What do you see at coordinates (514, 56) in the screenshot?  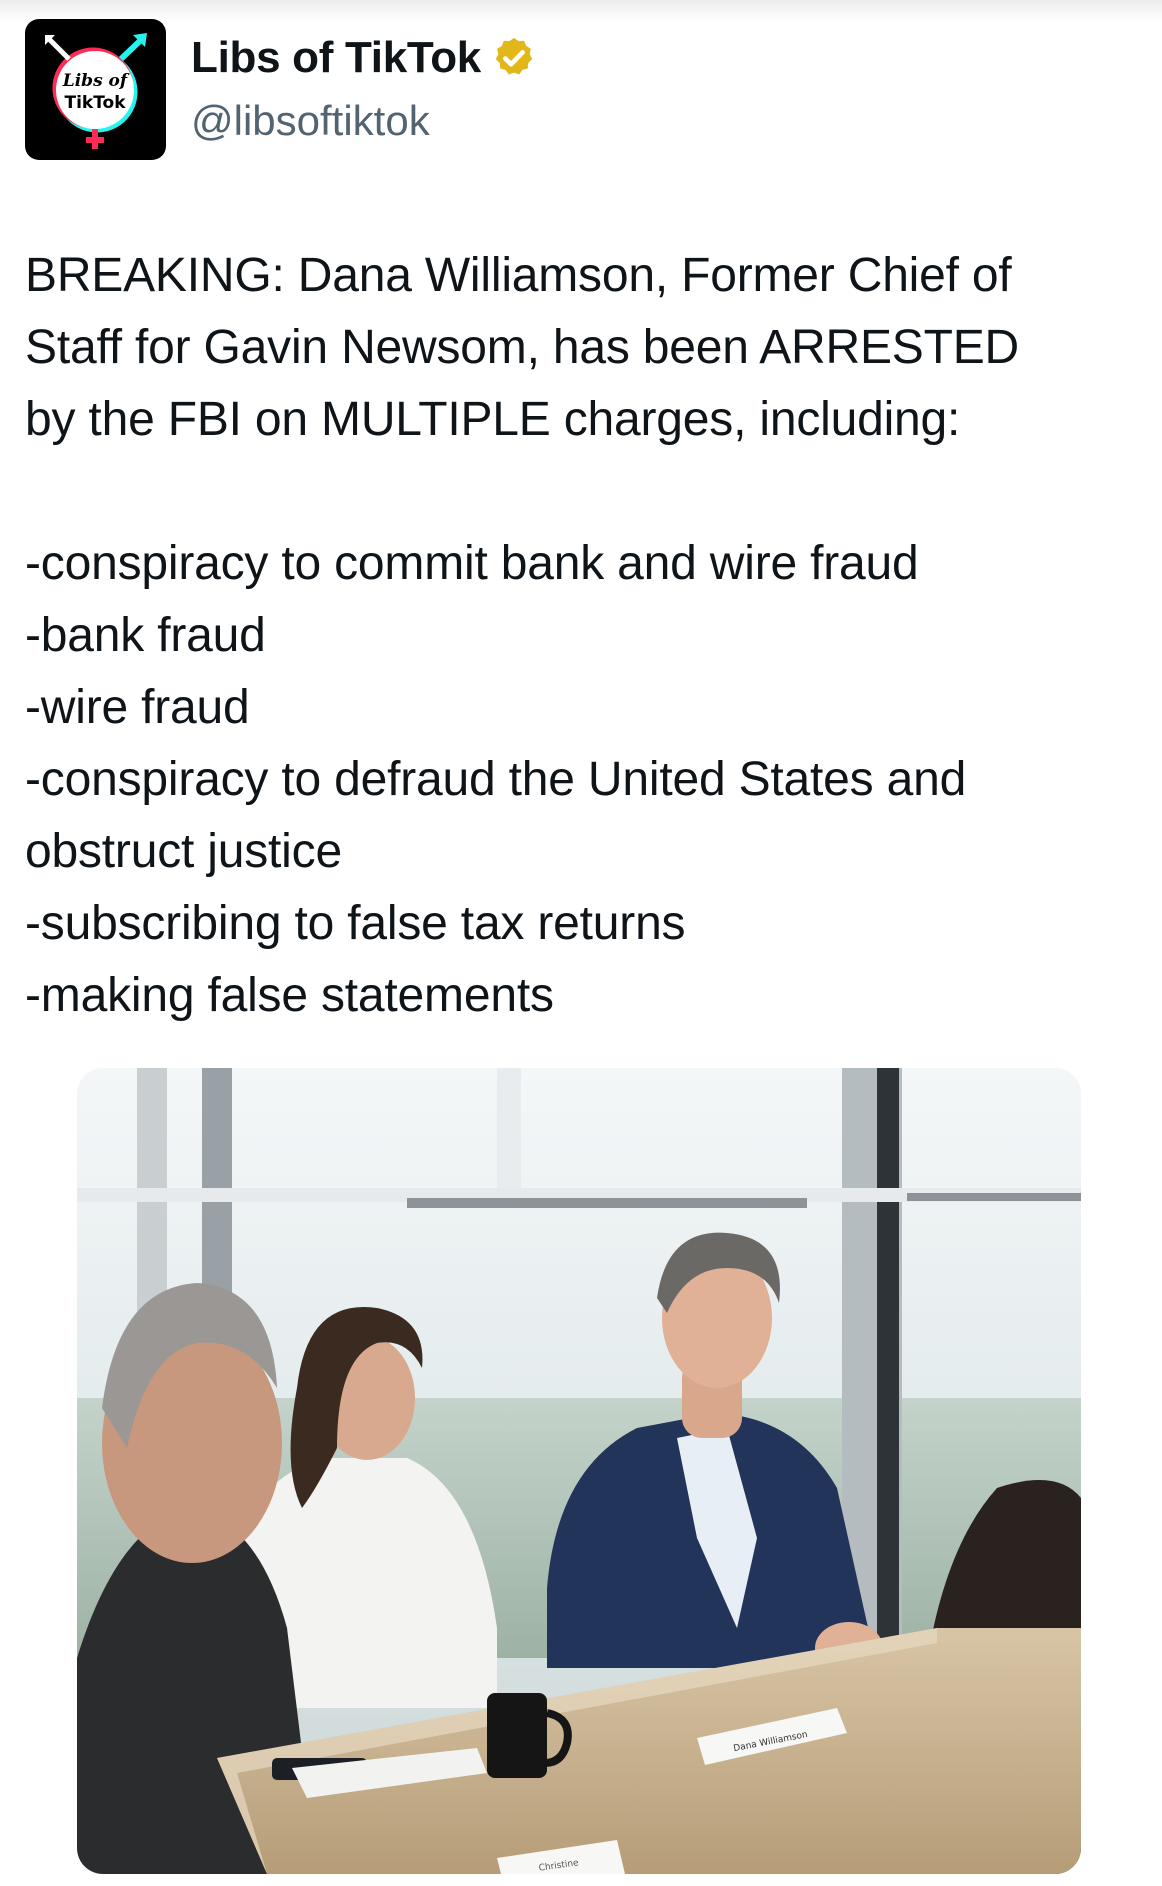 I see `verified-badge-icon` at bounding box center [514, 56].